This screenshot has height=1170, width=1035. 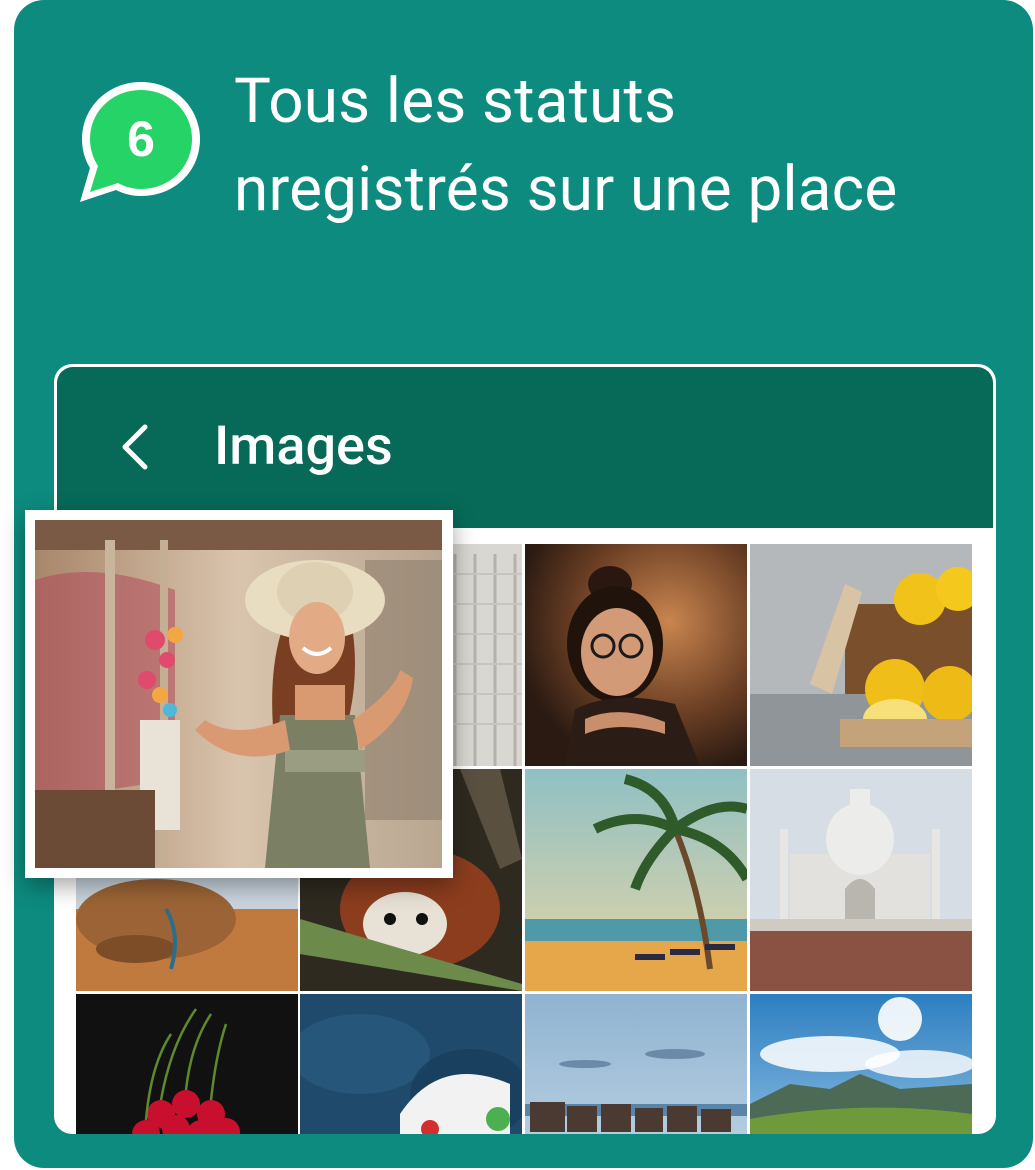 What do you see at coordinates (566, 189) in the screenshot?
I see `headline-line-2: nregistrés sur une place` at bounding box center [566, 189].